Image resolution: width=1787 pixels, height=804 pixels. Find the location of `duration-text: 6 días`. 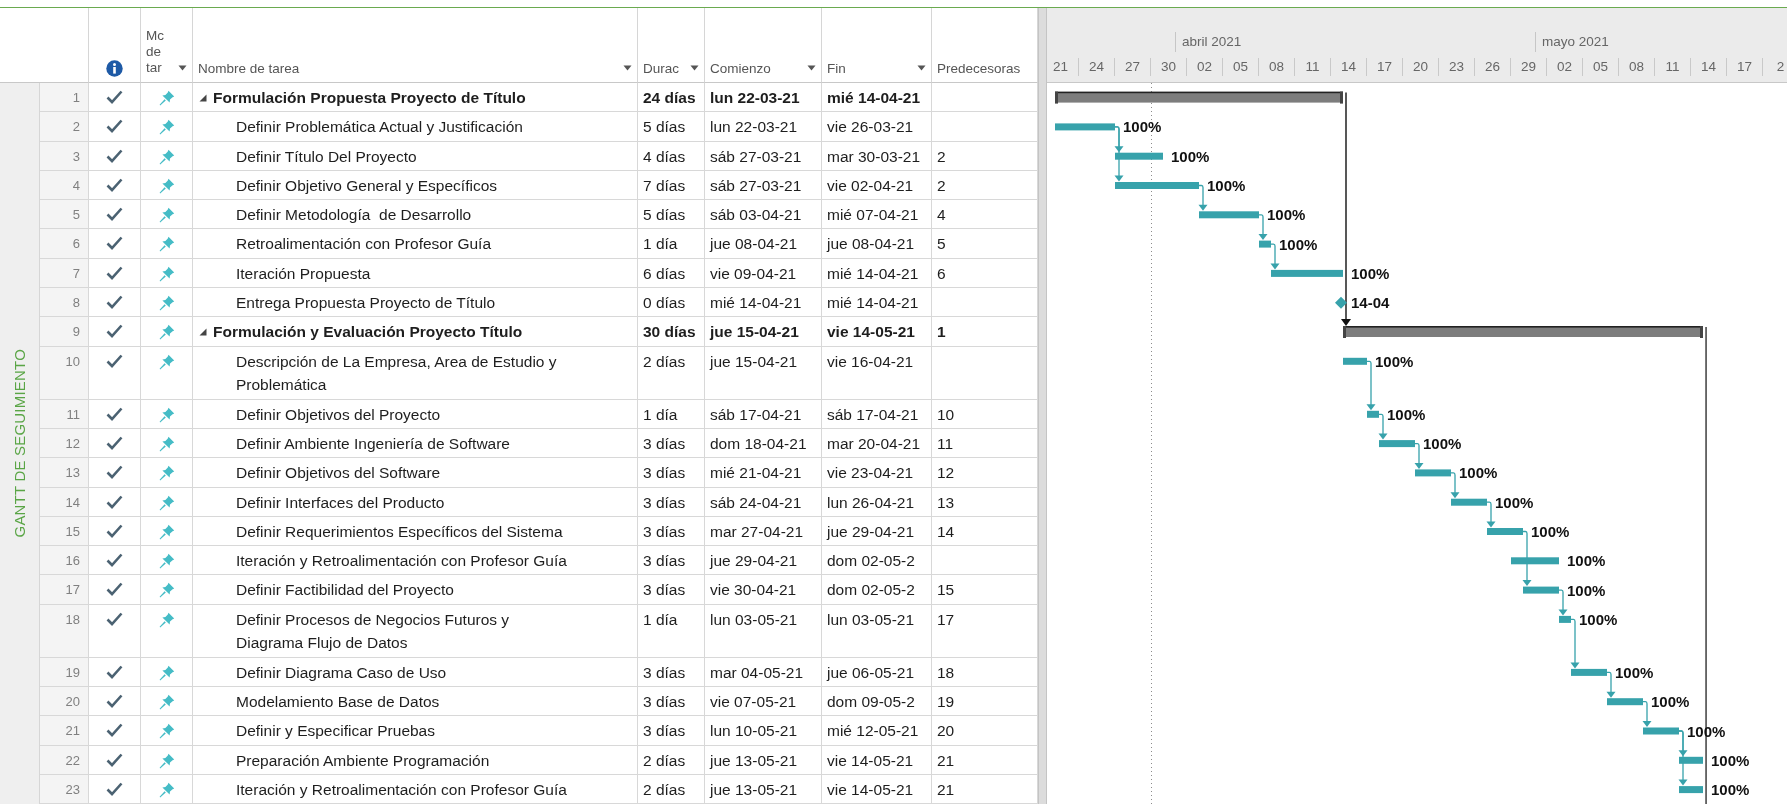

duration-text: 6 días is located at coordinates (664, 273).